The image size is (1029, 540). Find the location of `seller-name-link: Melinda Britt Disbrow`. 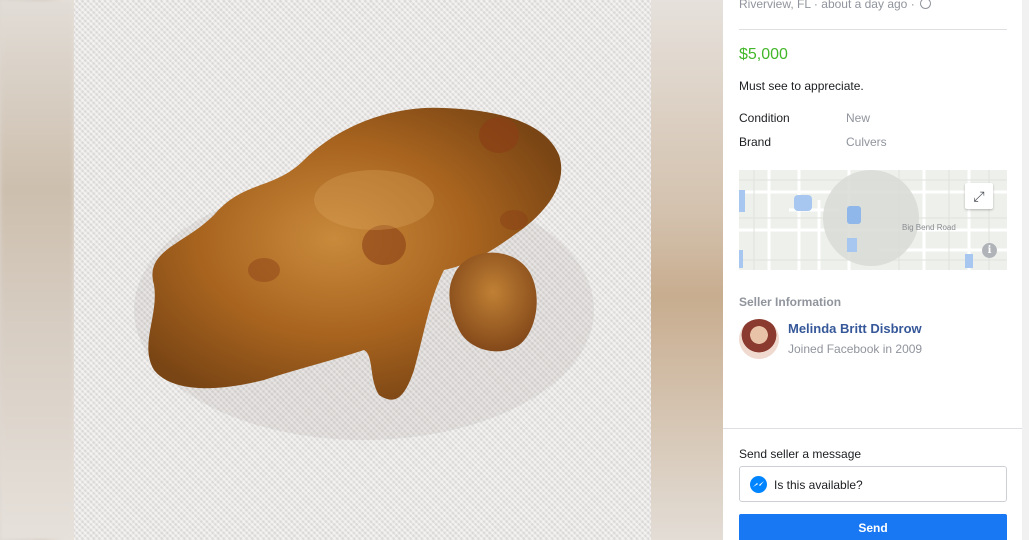

seller-name-link: Melinda Britt Disbrow is located at coordinates (855, 328).